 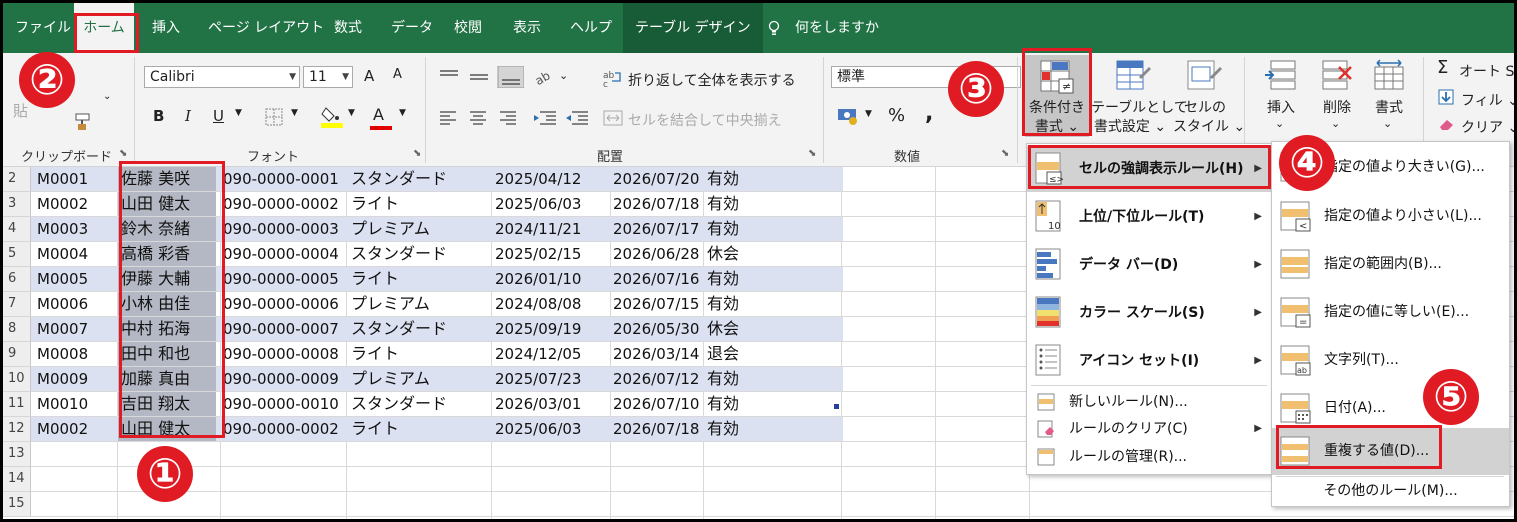 I want to click on cell-name: 山田 健太, so click(x=167, y=204).